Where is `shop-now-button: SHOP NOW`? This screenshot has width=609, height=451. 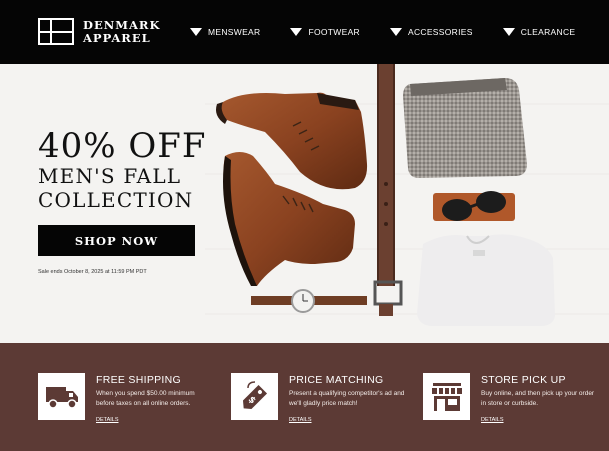 shop-now-button: SHOP NOW is located at coordinates (116, 240).